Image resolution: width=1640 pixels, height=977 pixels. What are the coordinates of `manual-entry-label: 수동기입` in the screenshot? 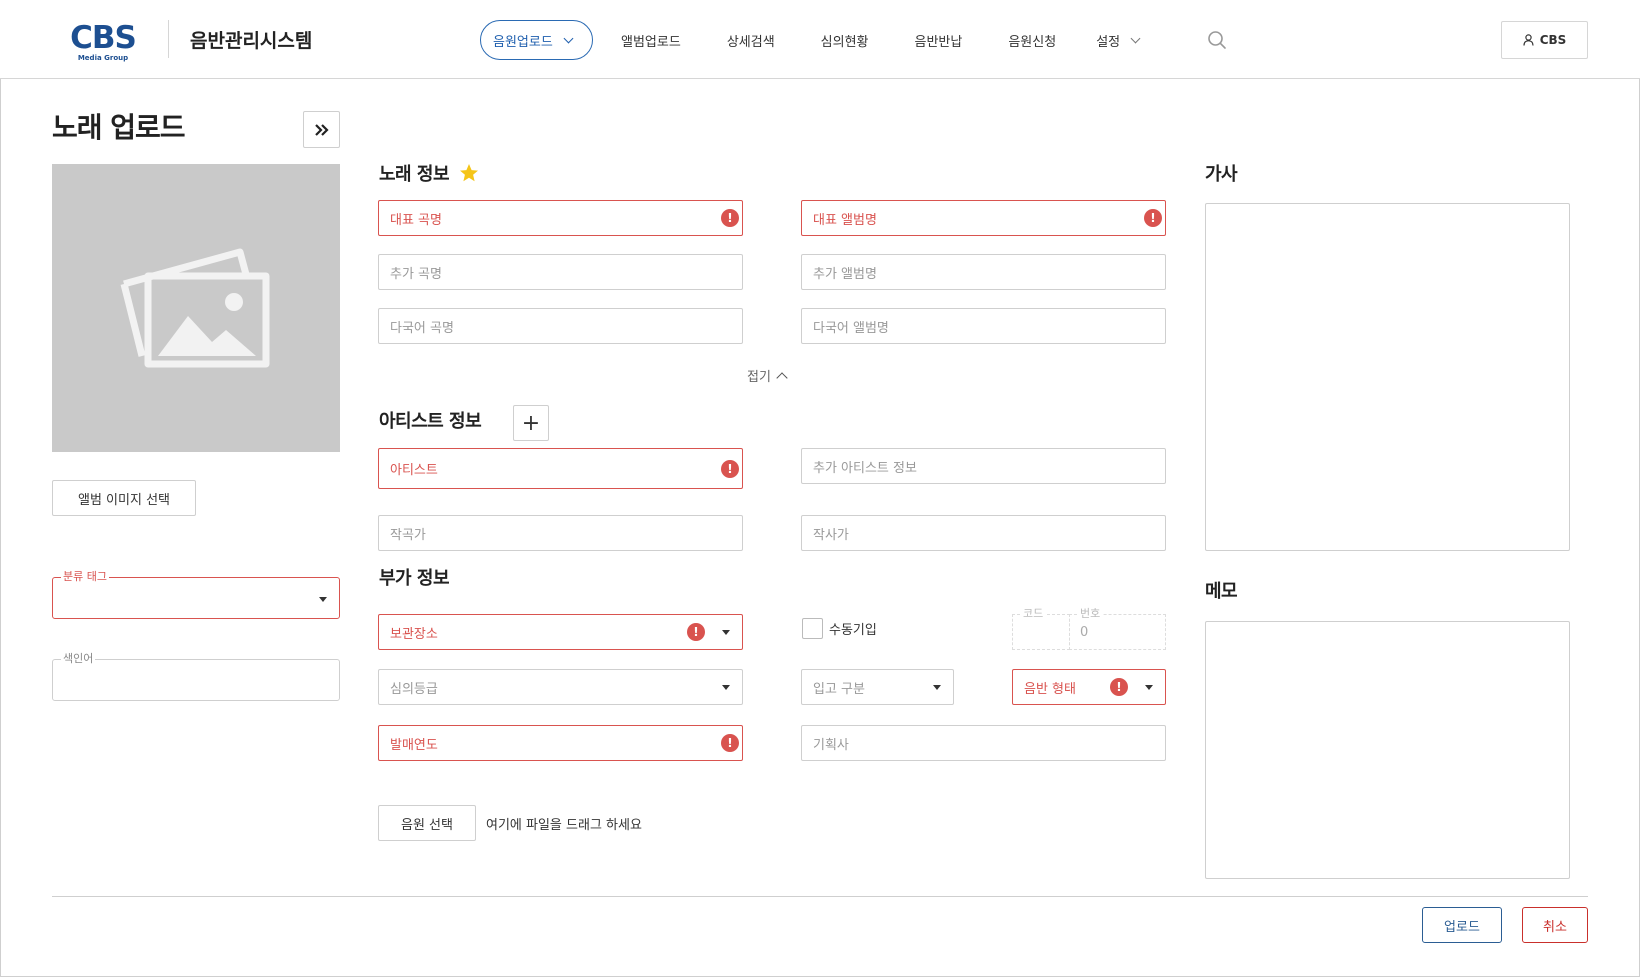 It's located at (853, 630).